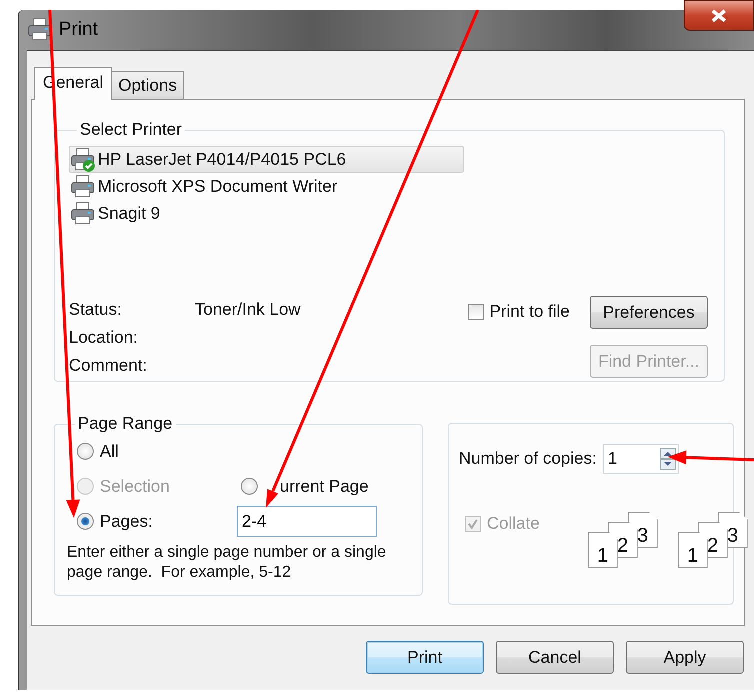 Image resolution: width=754 pixels, height=696 pixels. What do you see at coordinates (530, 312) in the screenshot?
I see `checkbox-label: Print to file` at bounding box center [530, 312].